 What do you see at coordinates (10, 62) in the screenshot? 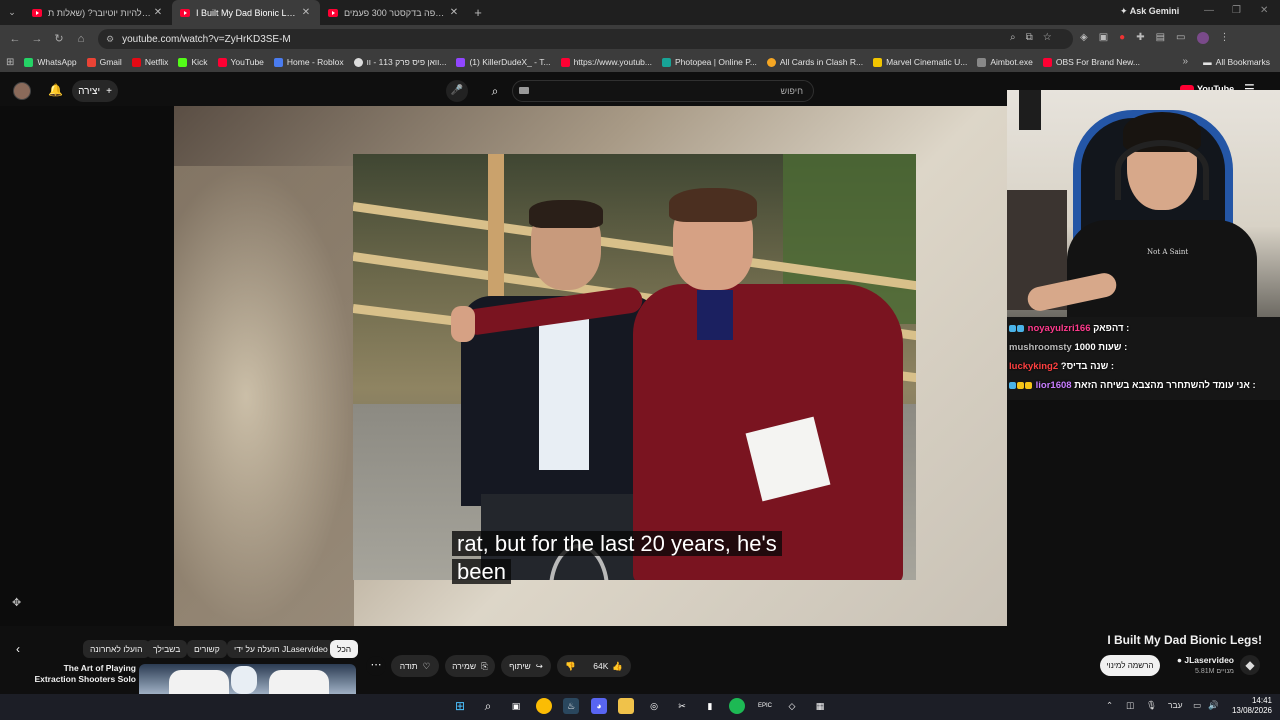
I see `apps-grid-icon: ⊞` at bounding box center [10, 62].